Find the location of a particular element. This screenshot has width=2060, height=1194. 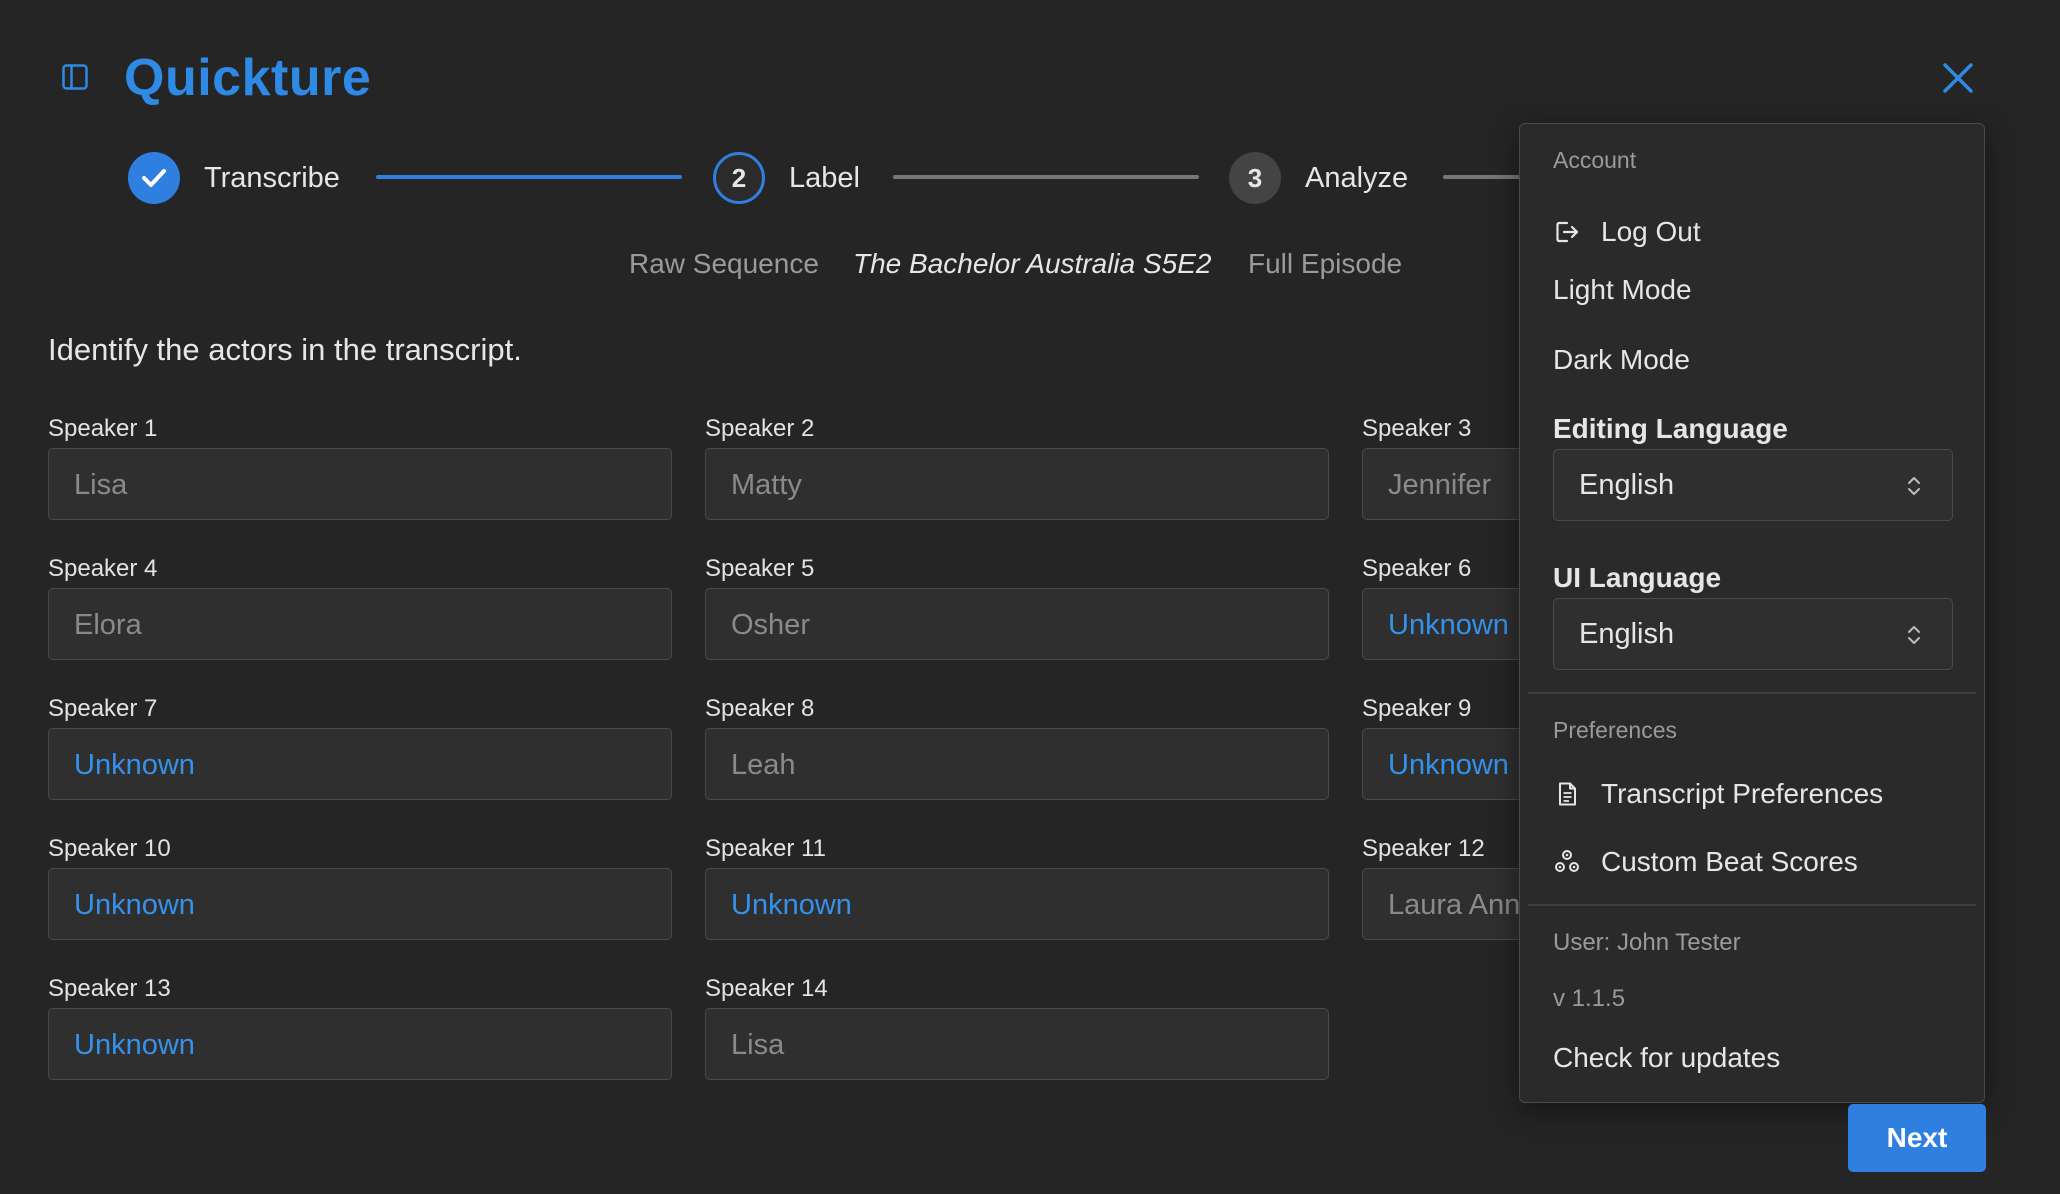

speaker-input: Laura Ann is located at coordinates (1440, 904).